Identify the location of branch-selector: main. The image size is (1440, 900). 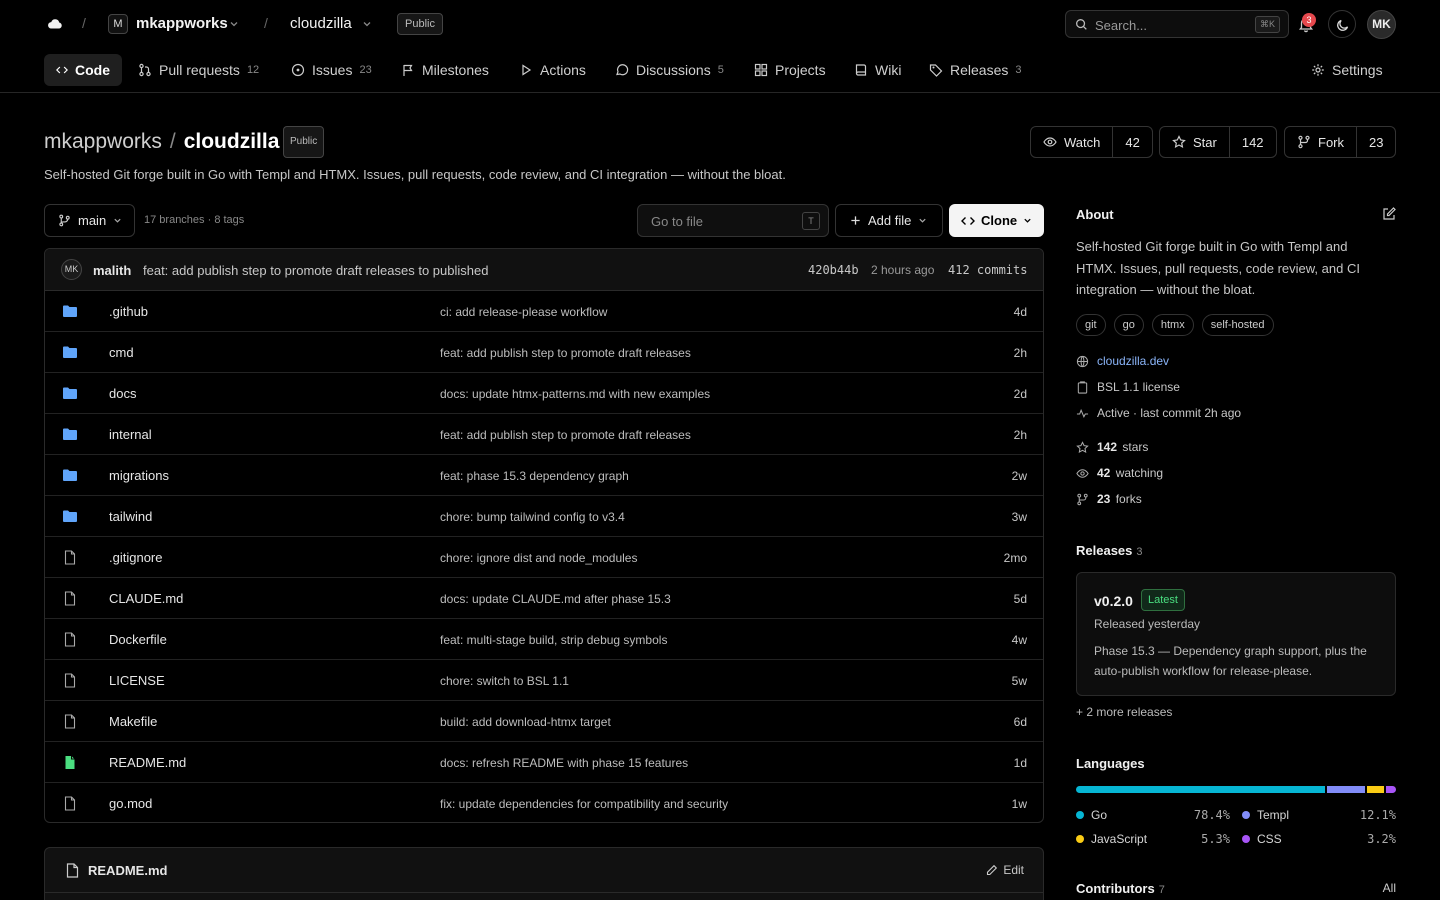
(89, 220).